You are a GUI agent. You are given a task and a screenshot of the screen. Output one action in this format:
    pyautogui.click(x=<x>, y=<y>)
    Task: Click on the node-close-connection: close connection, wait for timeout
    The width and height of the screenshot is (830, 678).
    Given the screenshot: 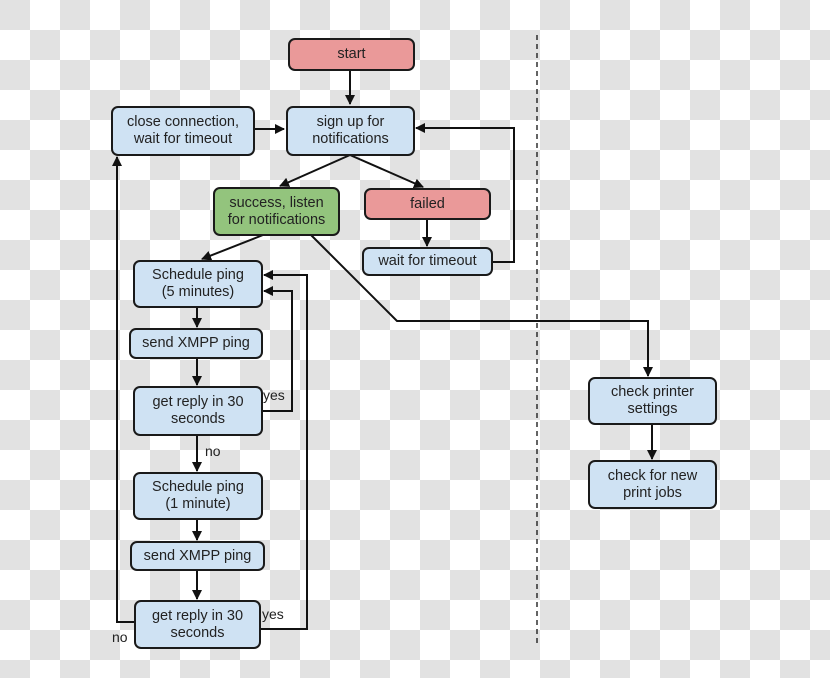 What is the action you would take?
    pyautogui.click(x=183, y=131)
    